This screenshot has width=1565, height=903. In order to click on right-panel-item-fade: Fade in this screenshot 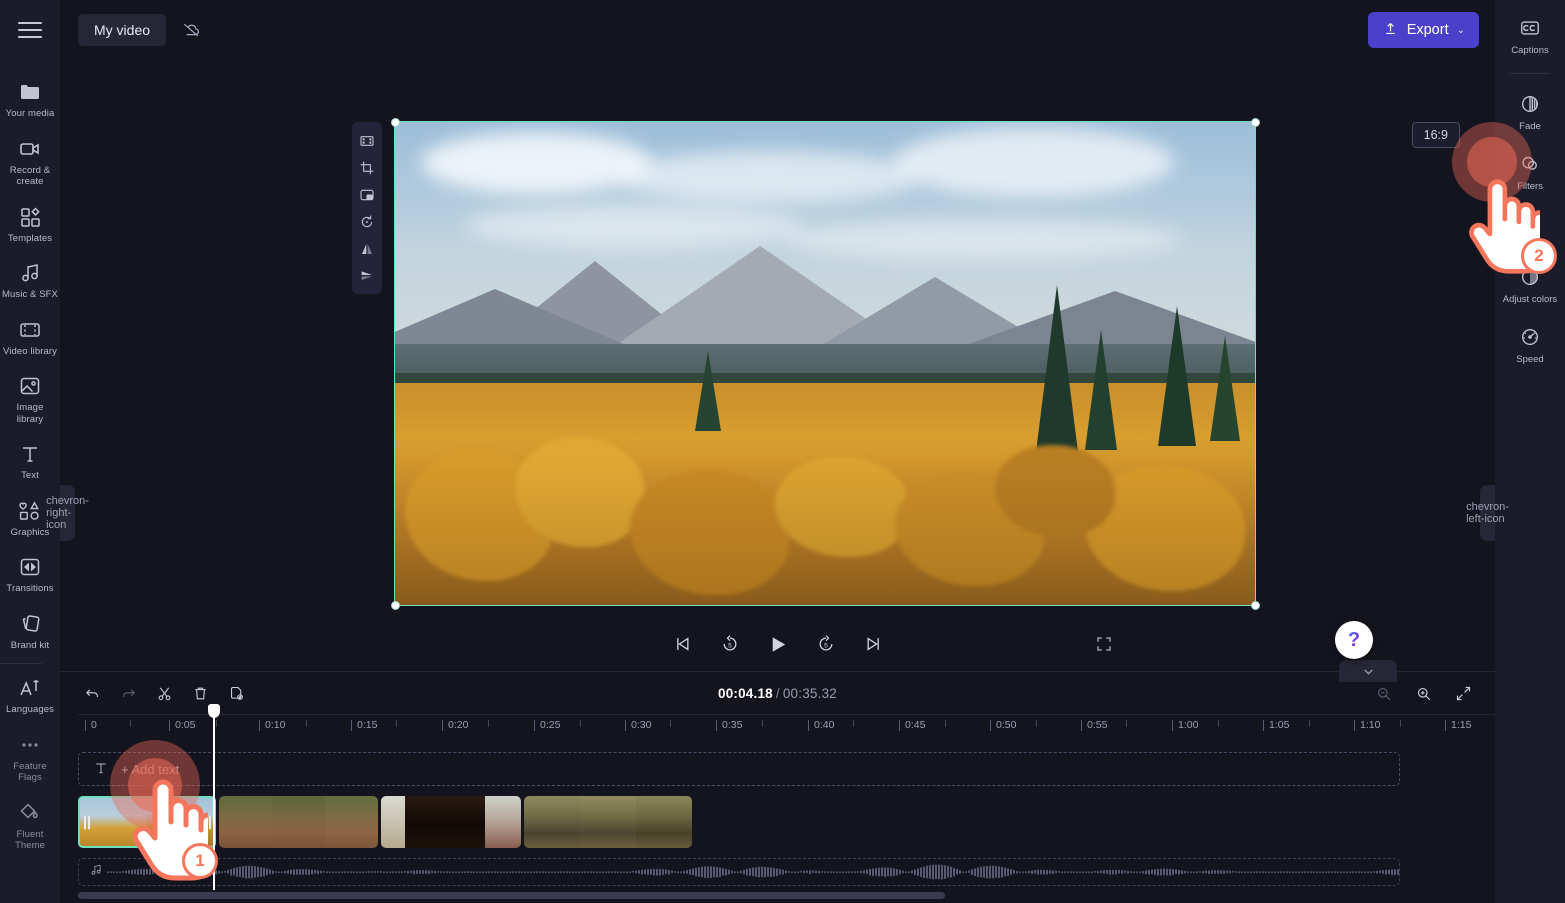, I will do `click(1530, 111)`.